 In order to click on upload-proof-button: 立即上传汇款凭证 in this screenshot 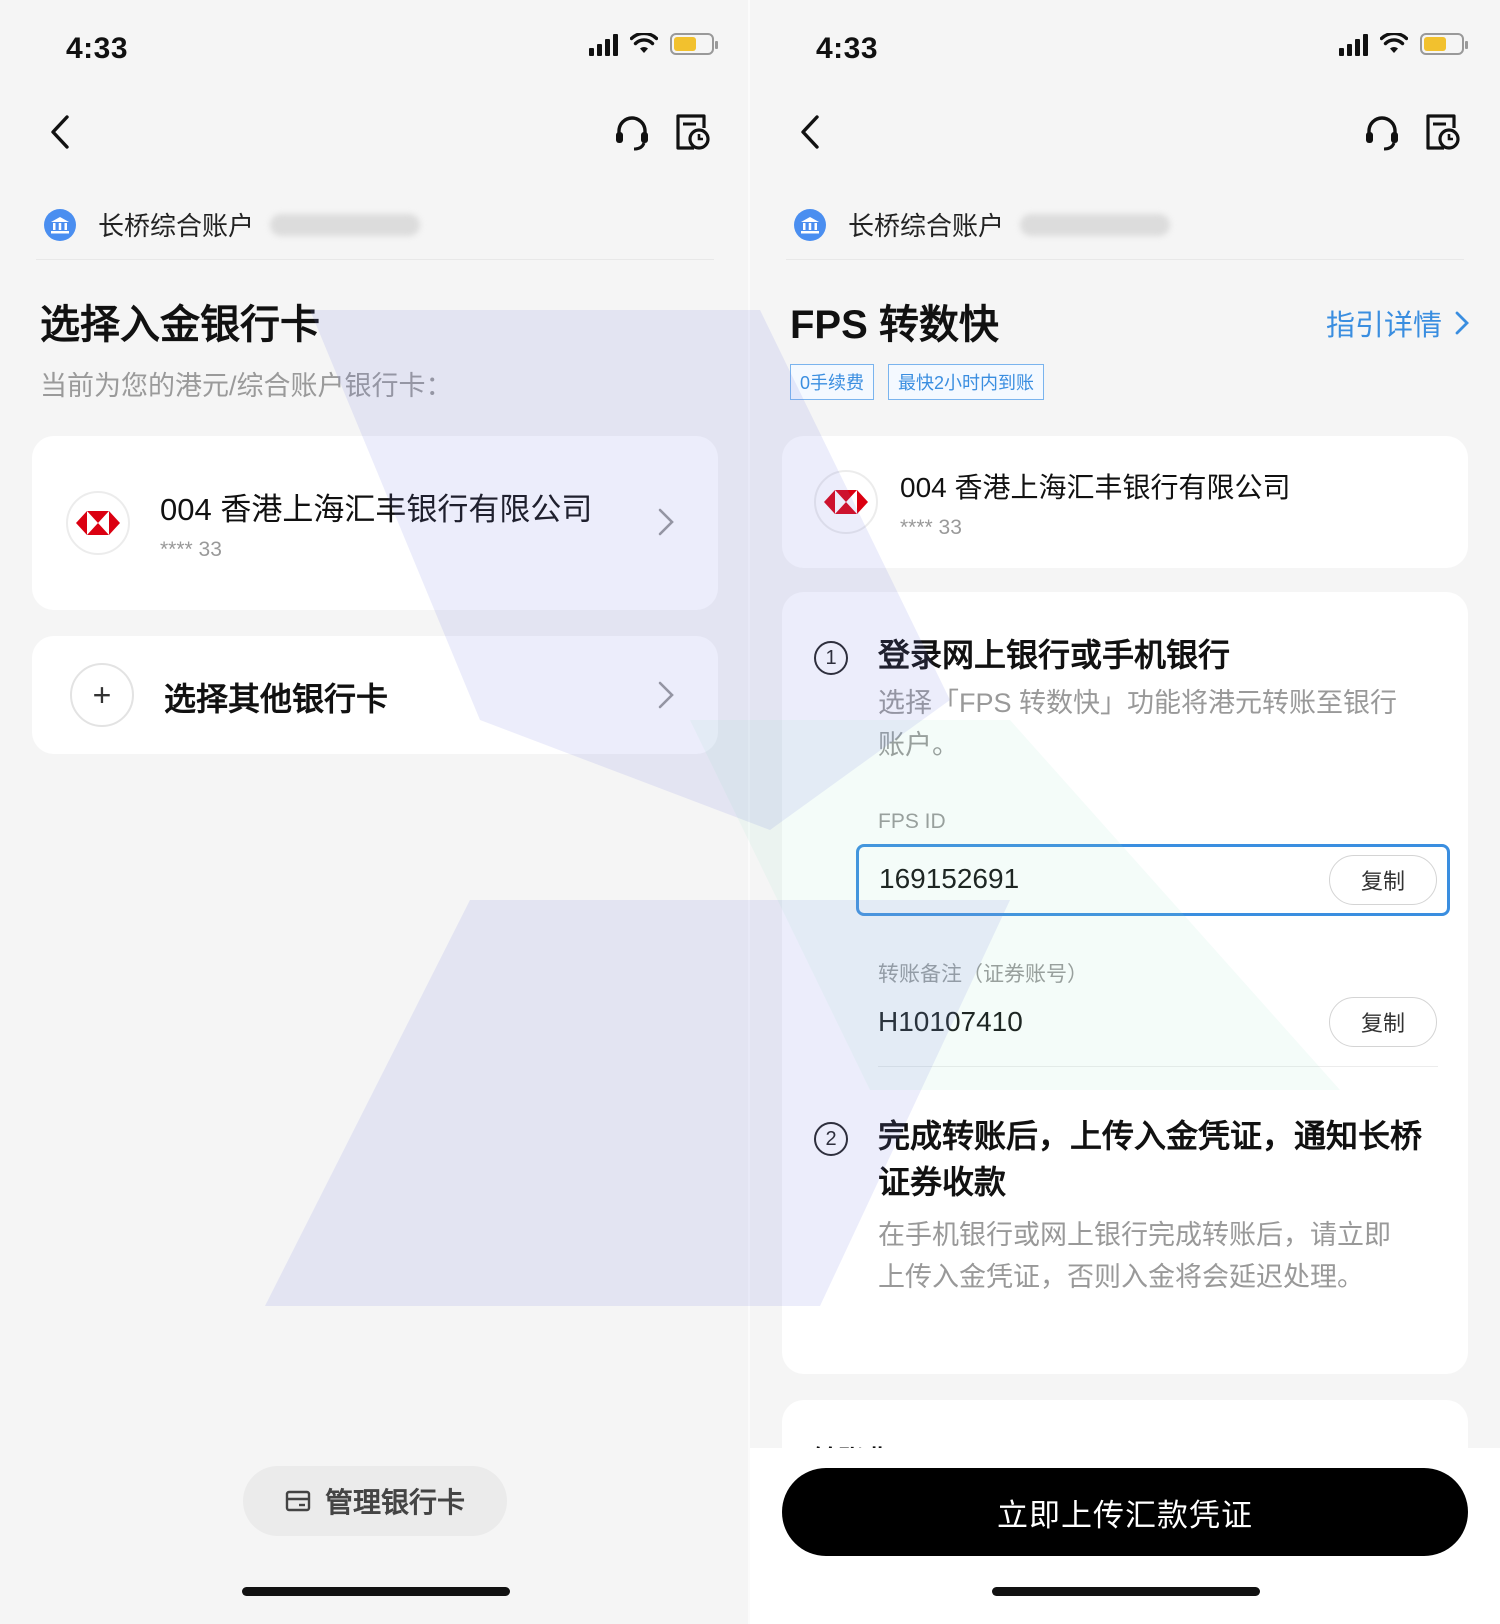, I will do `click(1125, 1512)`.